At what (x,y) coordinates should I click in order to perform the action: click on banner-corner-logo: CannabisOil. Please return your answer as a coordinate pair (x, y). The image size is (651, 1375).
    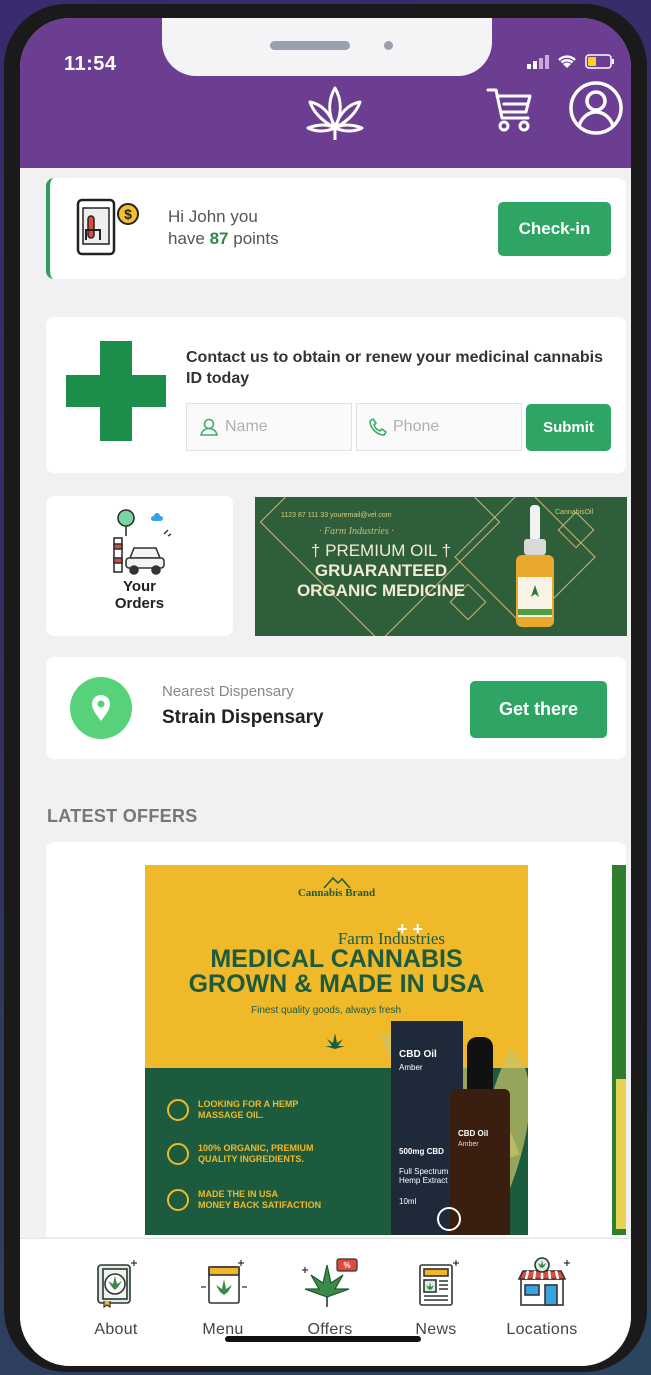
    Looking at the image, I should click on (574, 512).